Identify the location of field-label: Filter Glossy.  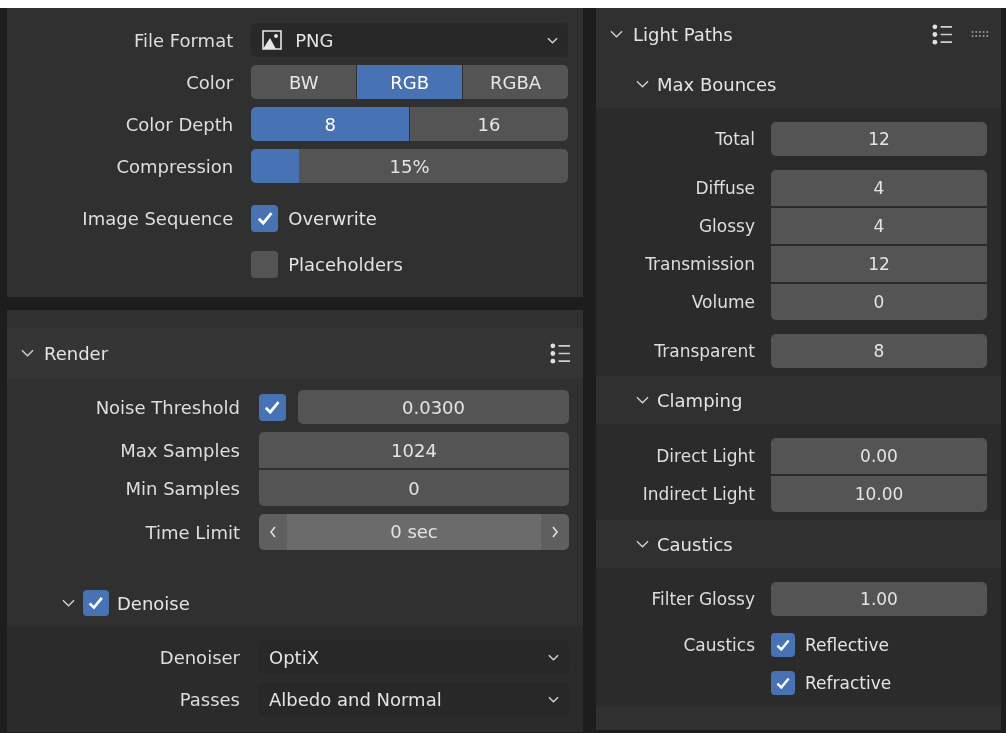
(702, 599).